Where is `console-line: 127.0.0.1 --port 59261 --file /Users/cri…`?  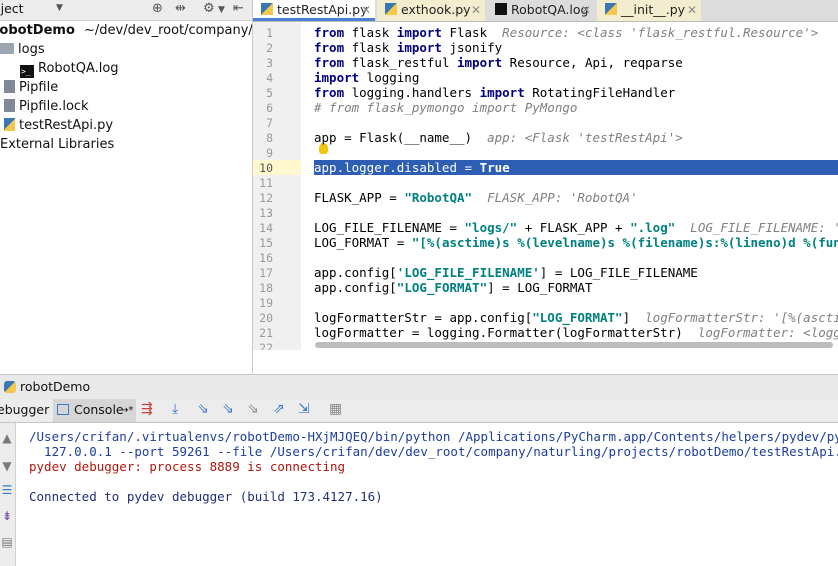 console-line: 127.0.0.1 --port 59261 --file /Users/cri… is located at coordinates (433, 451).